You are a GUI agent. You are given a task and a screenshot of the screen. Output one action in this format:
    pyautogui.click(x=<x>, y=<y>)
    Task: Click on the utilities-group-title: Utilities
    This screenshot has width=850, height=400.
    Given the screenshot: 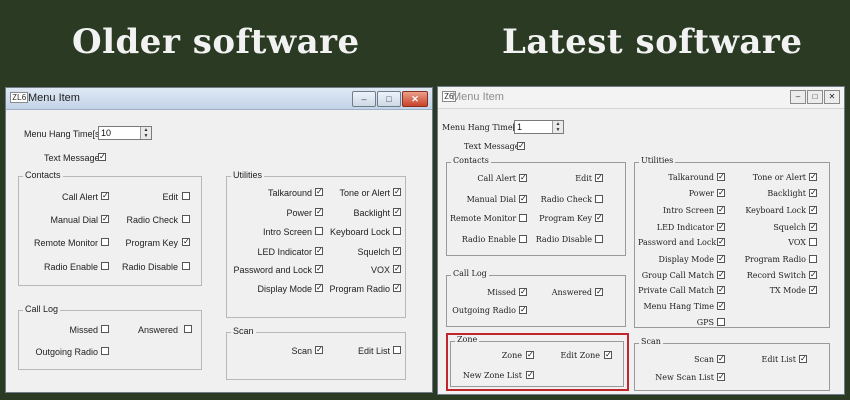 What is the action you would take?
    pyautogui.click(x=657, y=160)
    